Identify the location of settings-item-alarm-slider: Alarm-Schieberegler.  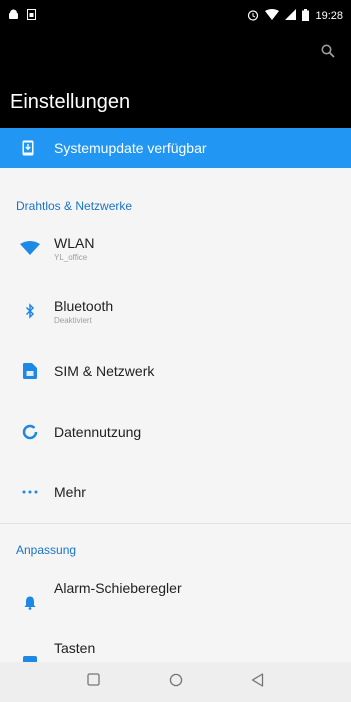
(175, 602).